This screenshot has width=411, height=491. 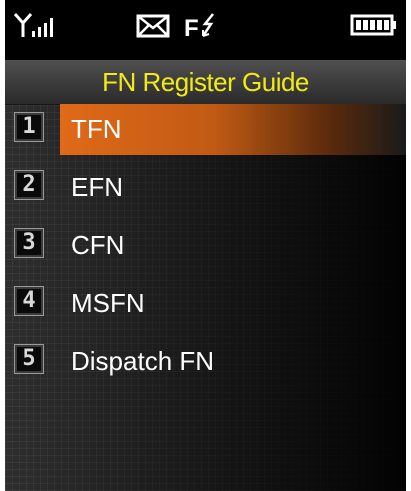 I want to click on call-forward-icon: F, so click(x=200, y=29).